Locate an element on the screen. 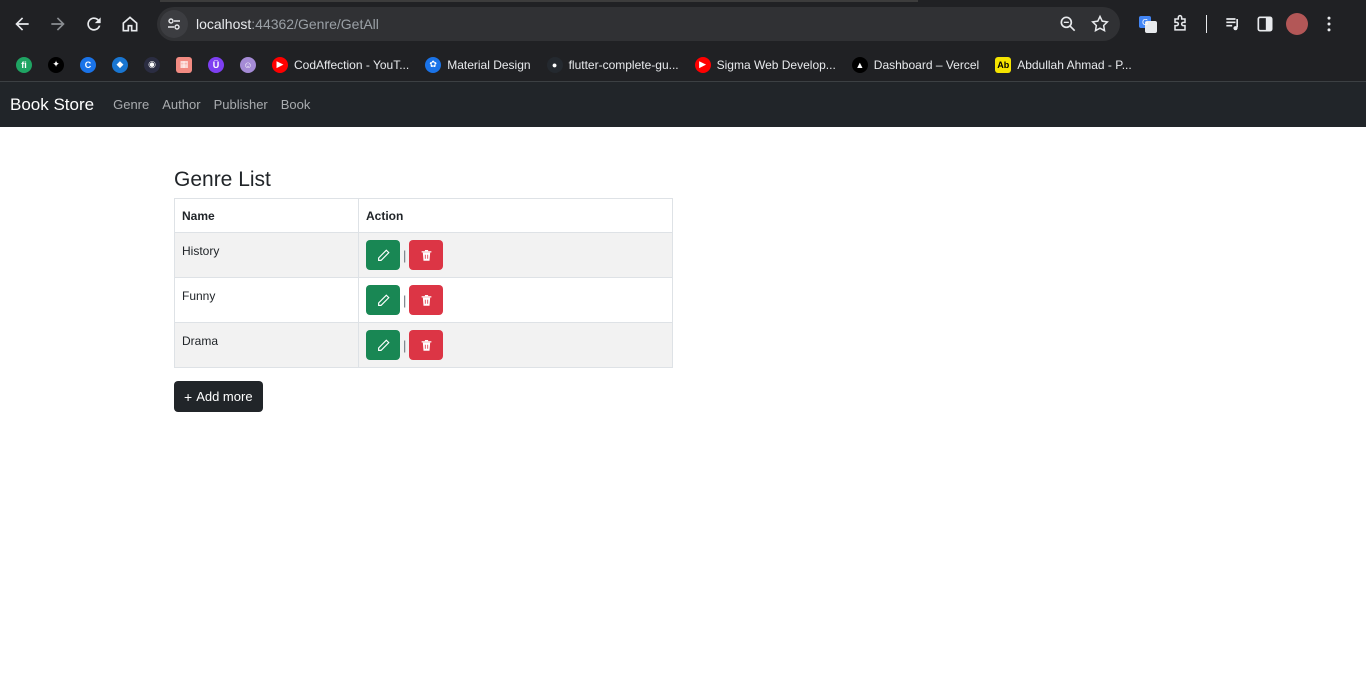 Image resolution: width=1366 pixels, height=681 pixels. nav-link-genre: Genre is located at coordinates (131, 104).